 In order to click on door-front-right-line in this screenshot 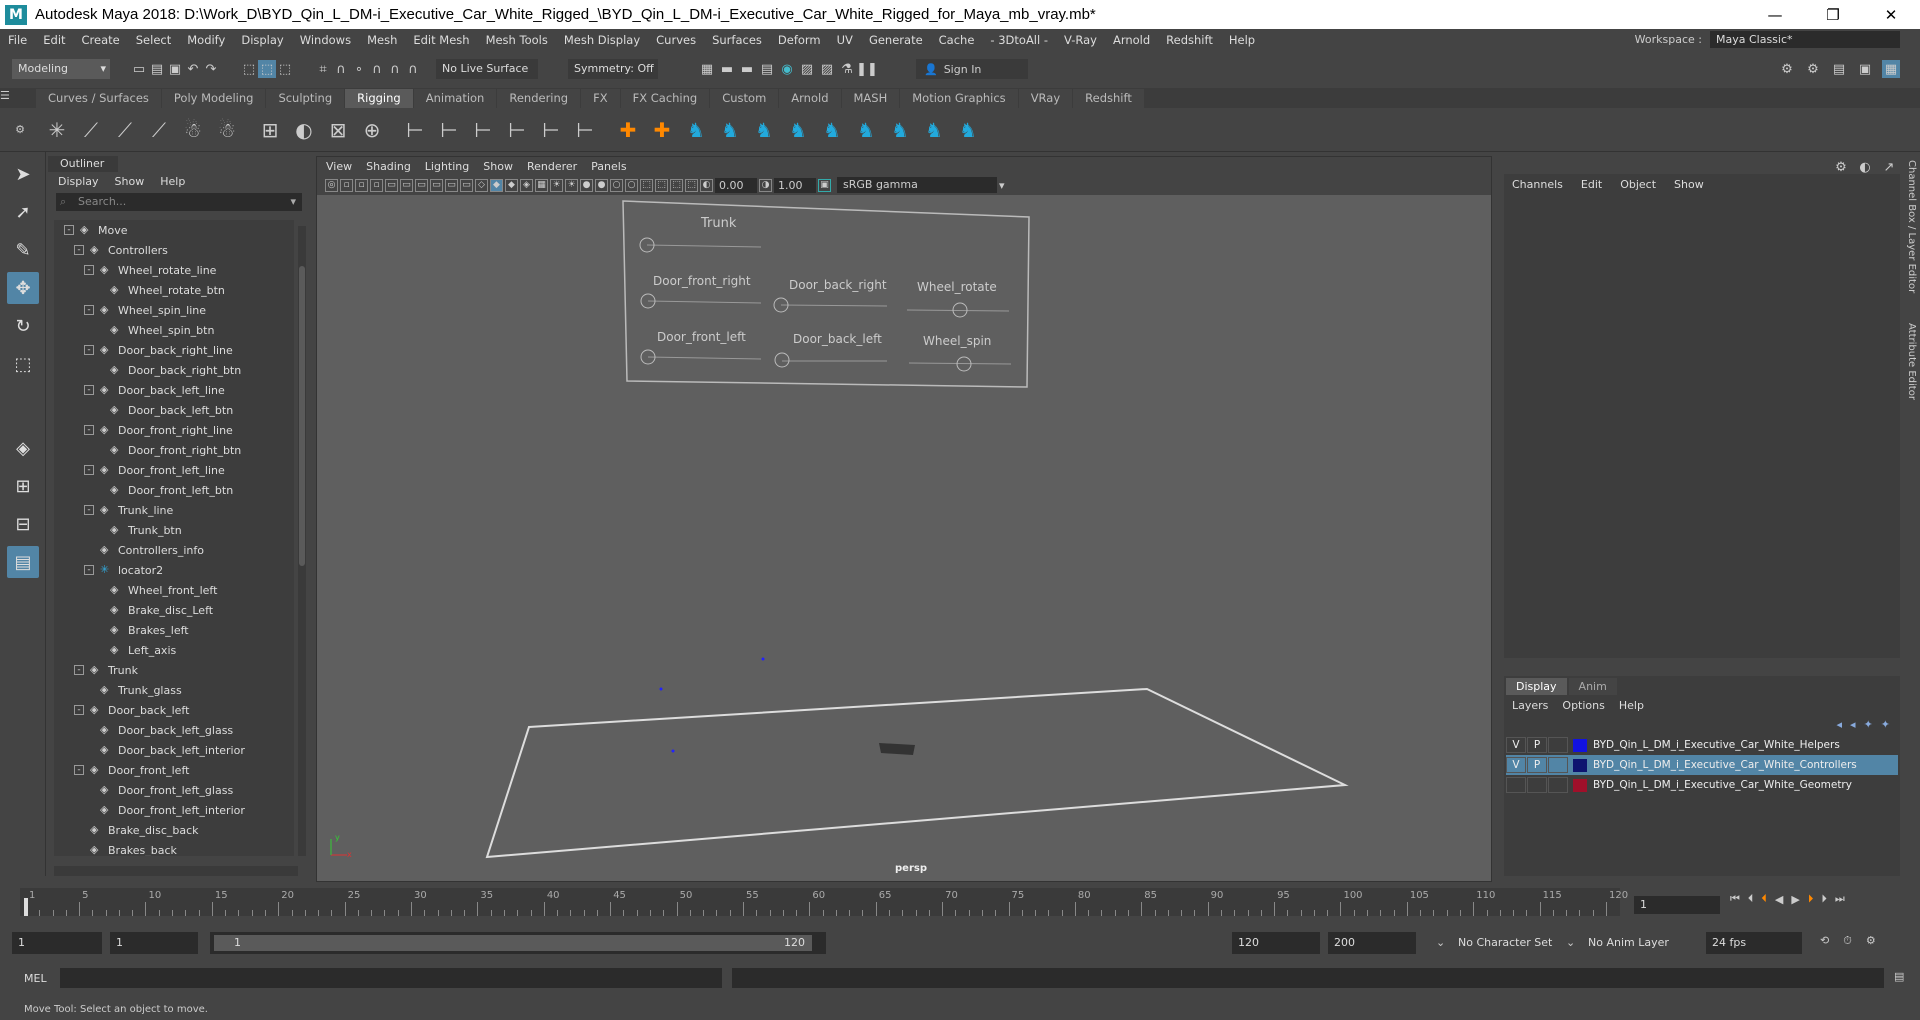, I will do `click(704, 302)`.